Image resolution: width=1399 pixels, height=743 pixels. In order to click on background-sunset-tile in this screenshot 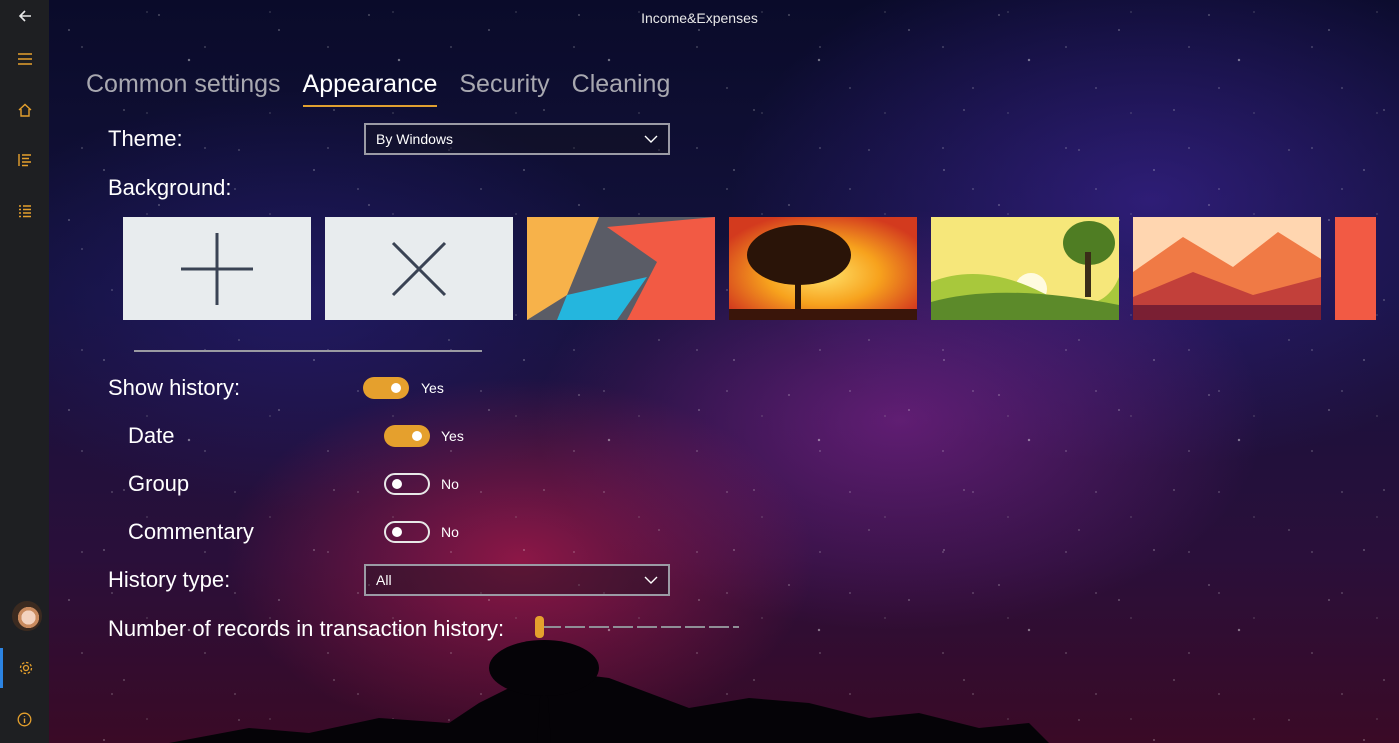, I will do `click(823, 268)`.